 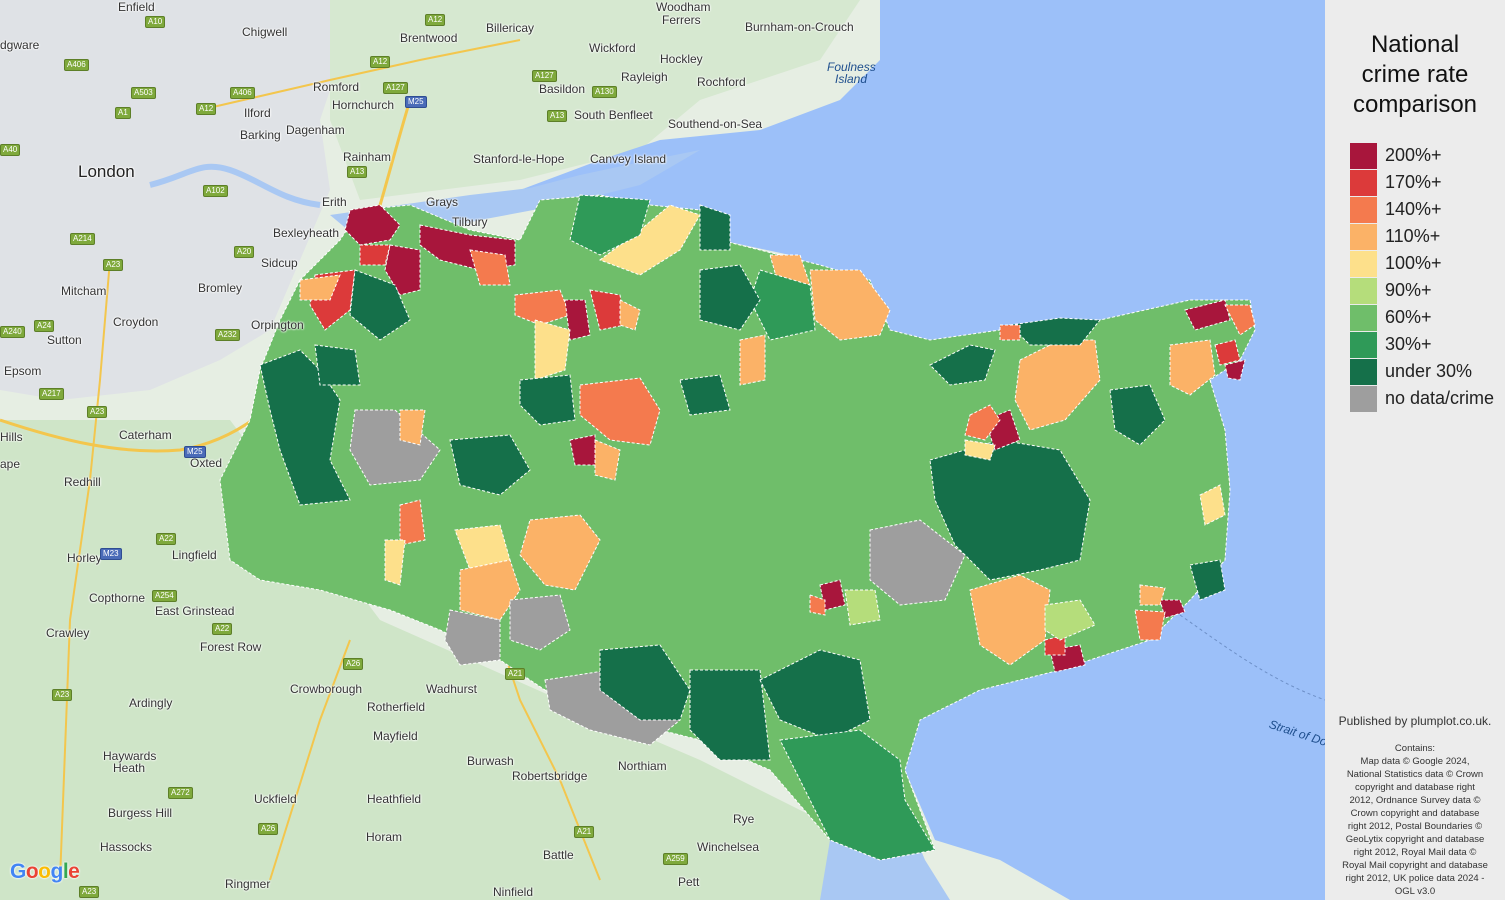 I want to click on legend-title-line: crime rate, so click(x=1415, y=74).